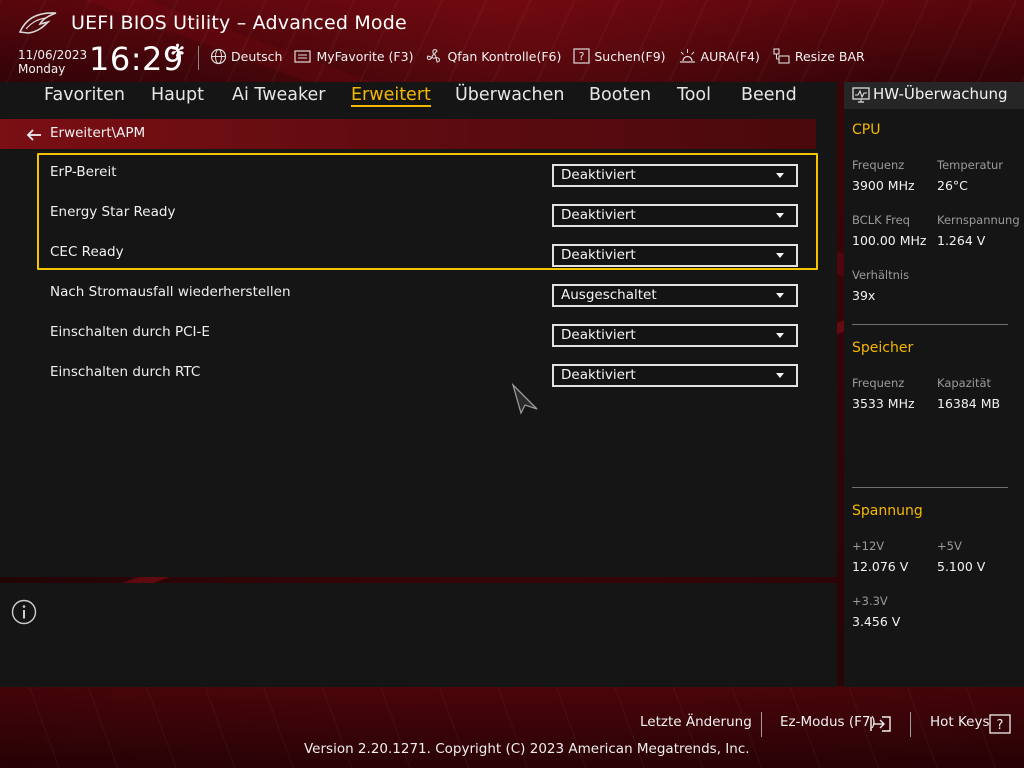 This screenshot has height=768, width=1024. What do you see at coordinates (866, 130) in the screenshot?
I see `cpu-heading: CPU` at bounding box center [866, 130].